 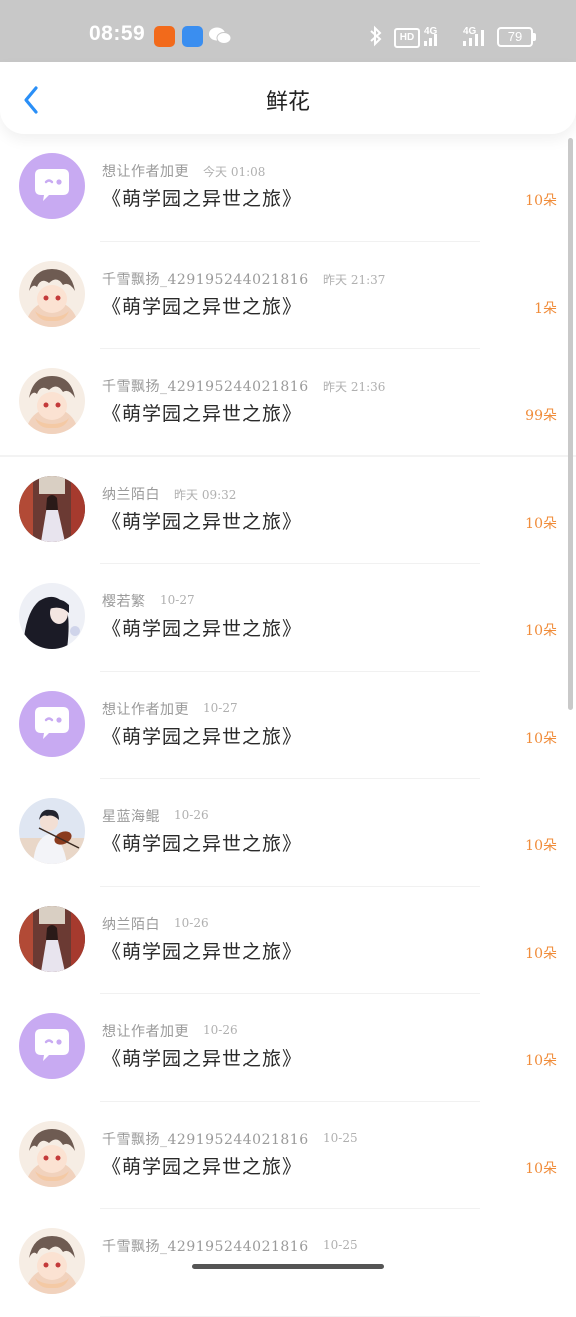 What do you see at coordinates (570, 424) in the screenshot?
I see `scrollbar` at bounding box center [570, 424].